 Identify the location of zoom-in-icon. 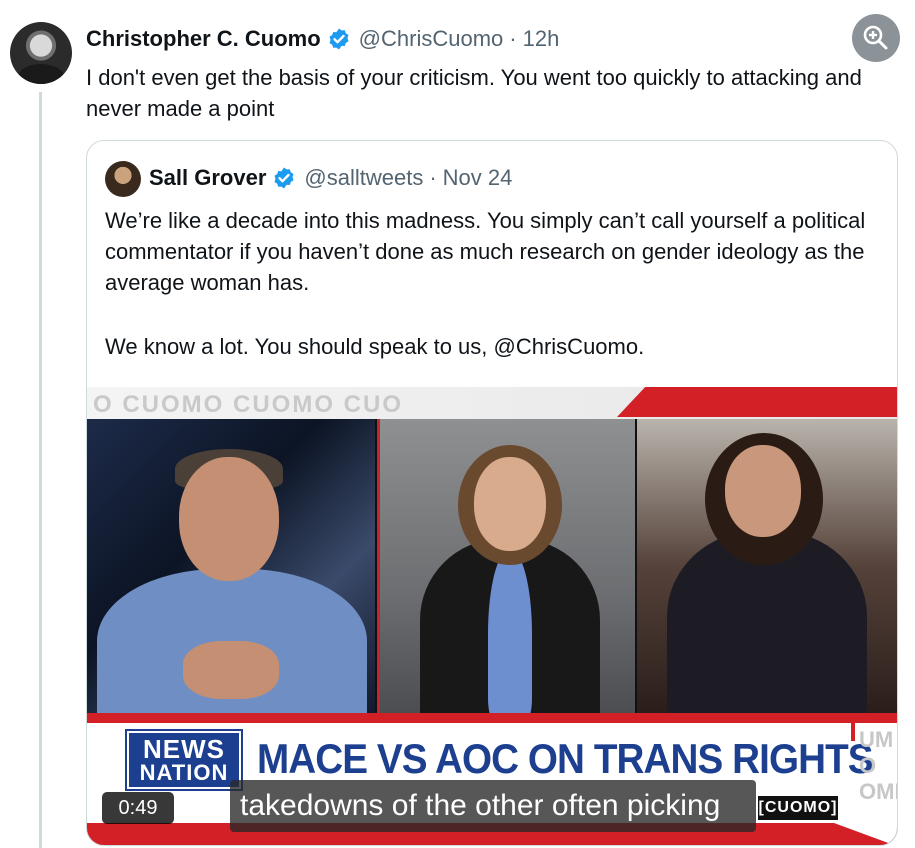
(875, 37).